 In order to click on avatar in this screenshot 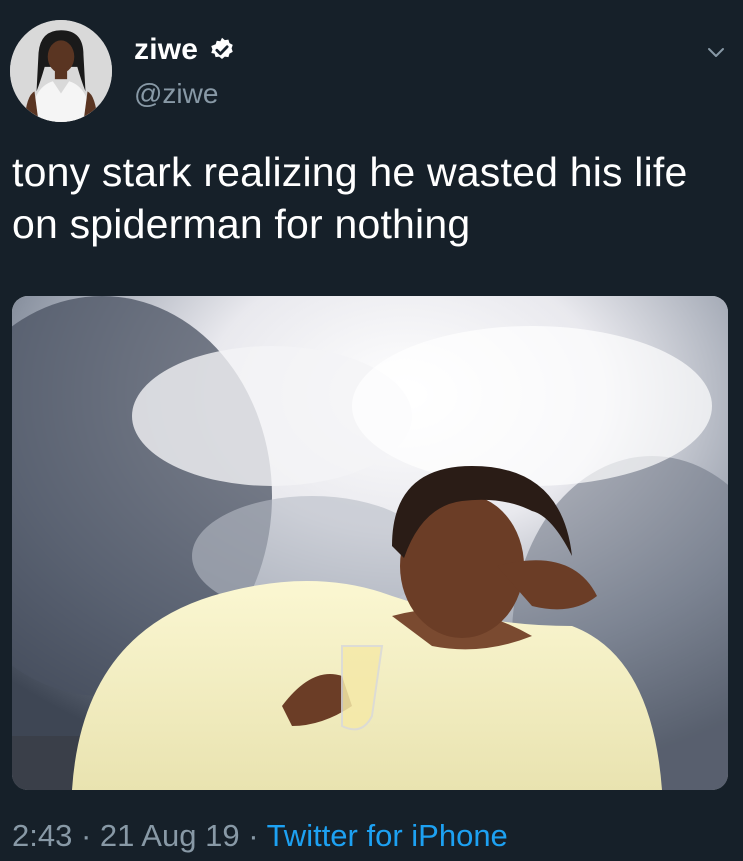, I will do `click(61, 71)`.